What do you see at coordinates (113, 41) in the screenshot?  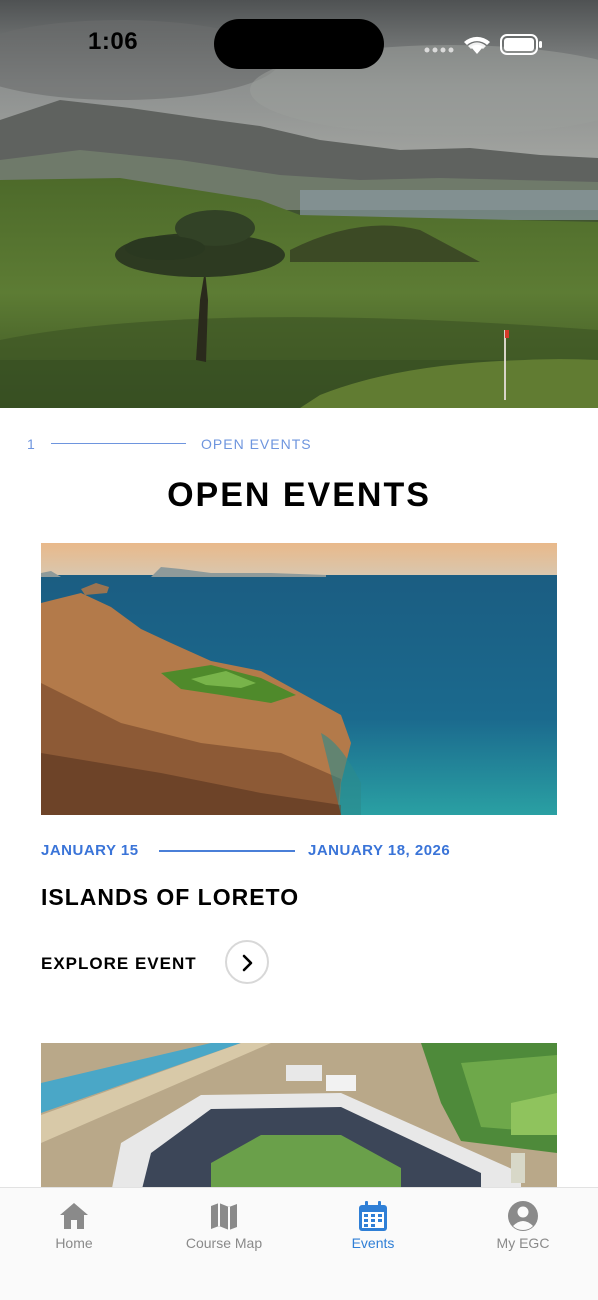 I see `status-time: 1:06` at bounding box center [113, 41].